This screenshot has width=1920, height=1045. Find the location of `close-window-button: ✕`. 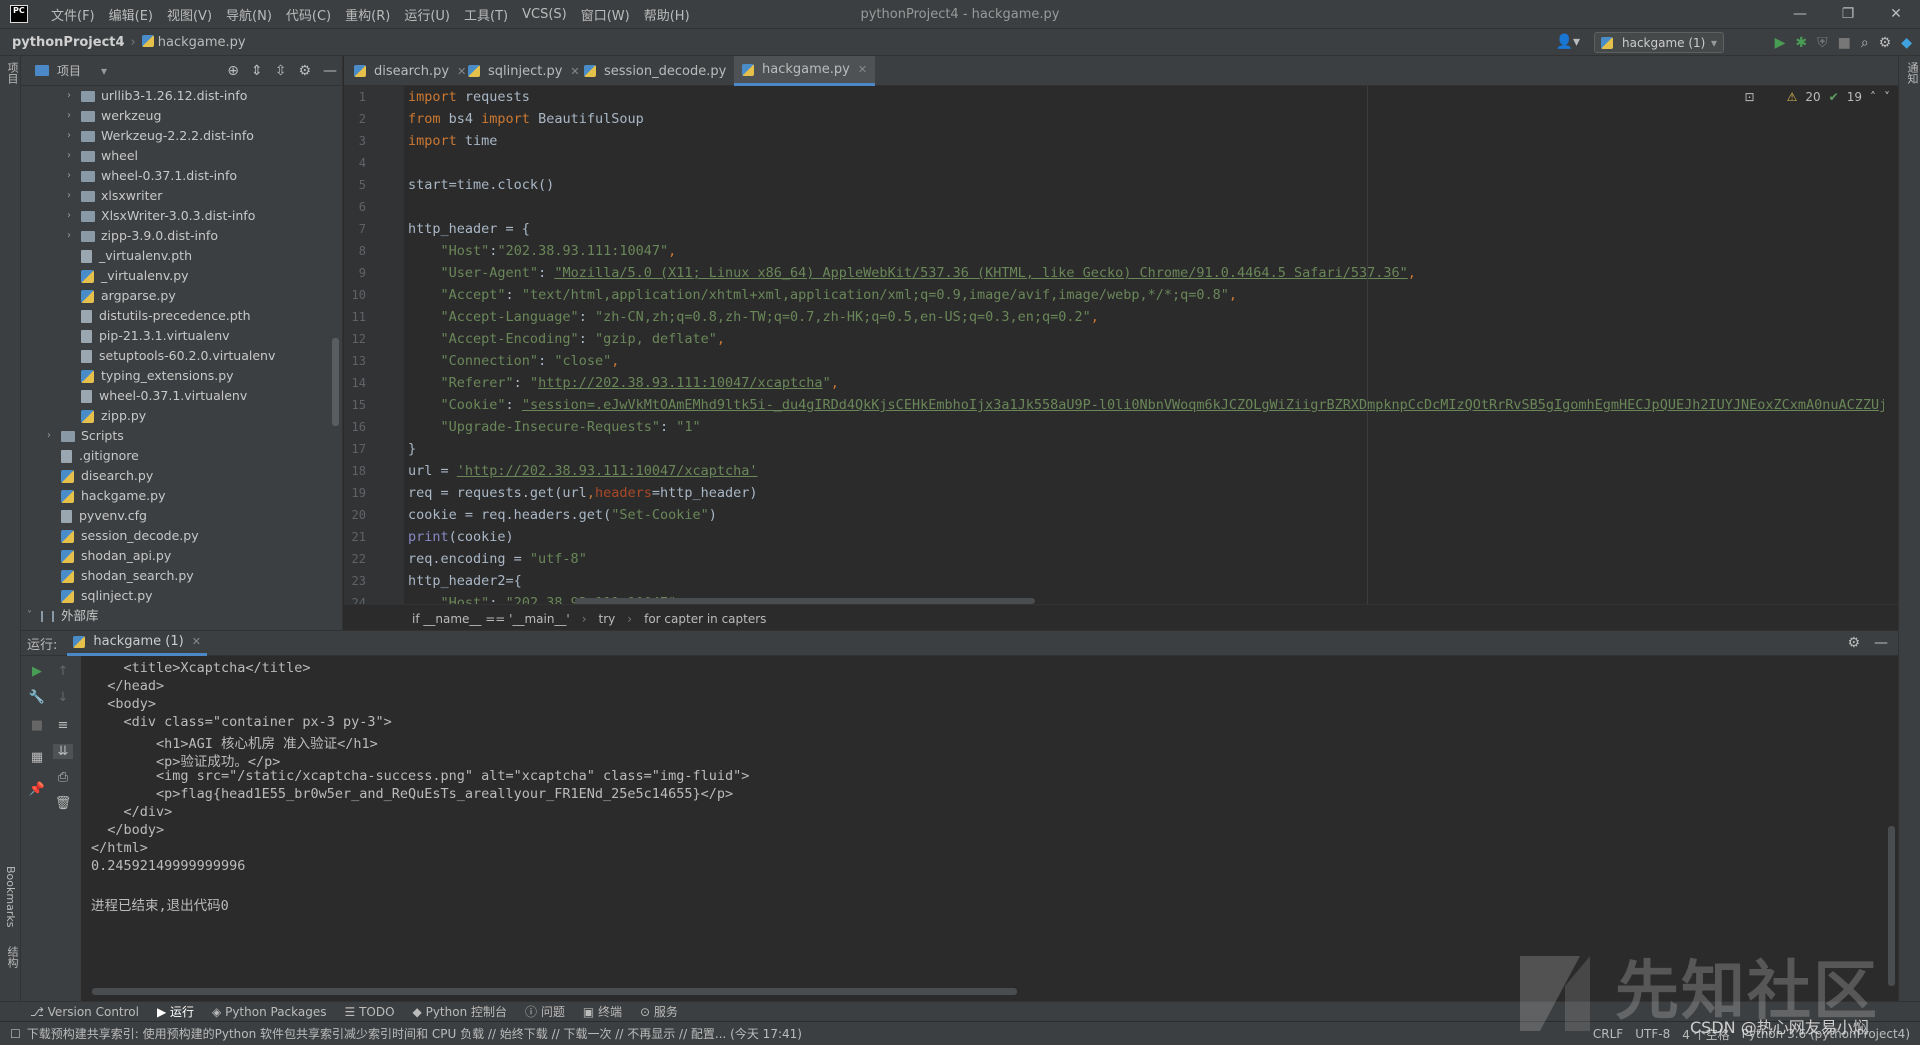

close-window-button: ✕ is located at coordinates (1896, 14).